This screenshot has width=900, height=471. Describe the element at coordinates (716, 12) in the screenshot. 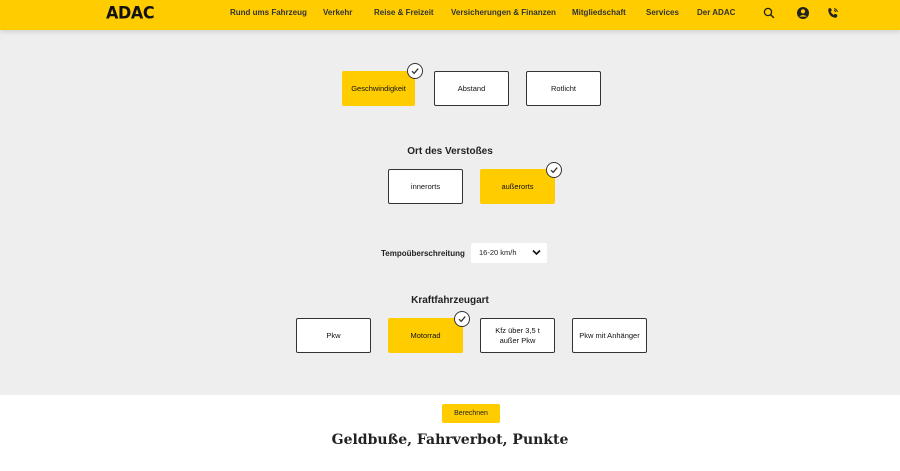

I see `nav-der-adac: Der ADAC` at that location.